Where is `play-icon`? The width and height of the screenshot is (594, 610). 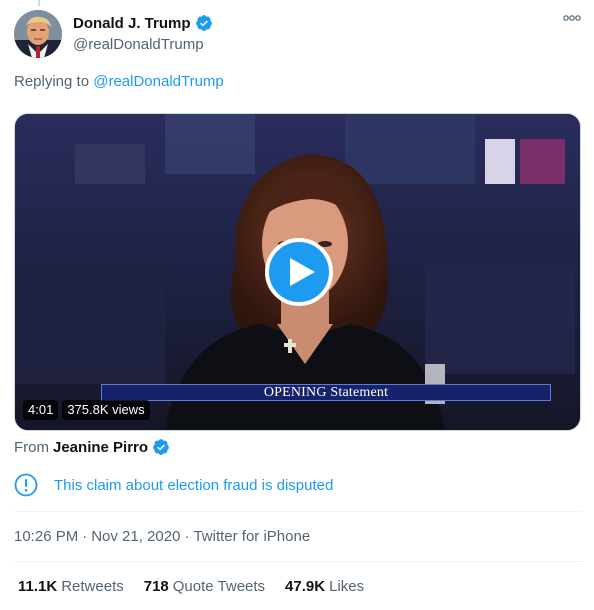 play-icon is located at coordinates (302, 272).